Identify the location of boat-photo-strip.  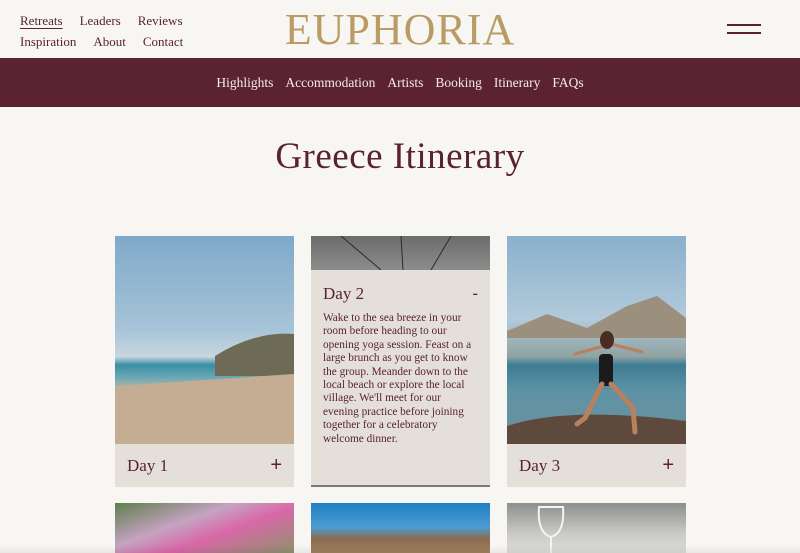
(400, 253).